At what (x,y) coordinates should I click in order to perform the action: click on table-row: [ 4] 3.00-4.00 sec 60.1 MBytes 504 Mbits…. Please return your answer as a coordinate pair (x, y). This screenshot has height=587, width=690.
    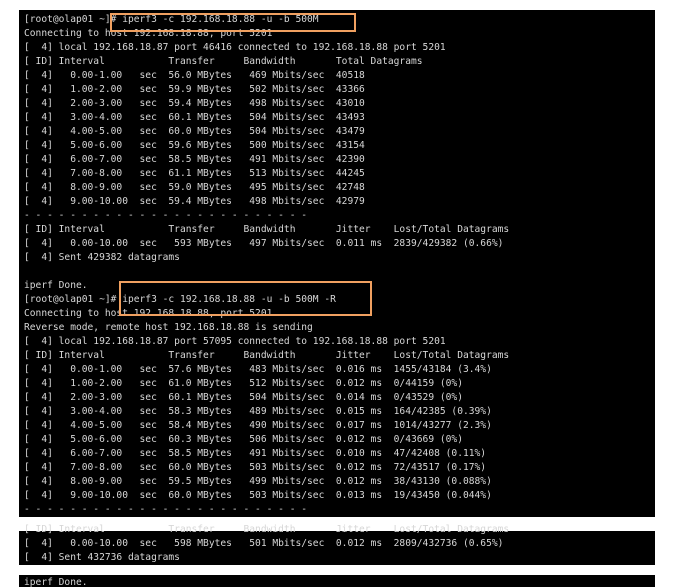
    Looking at the image, I should click on (194, 117).